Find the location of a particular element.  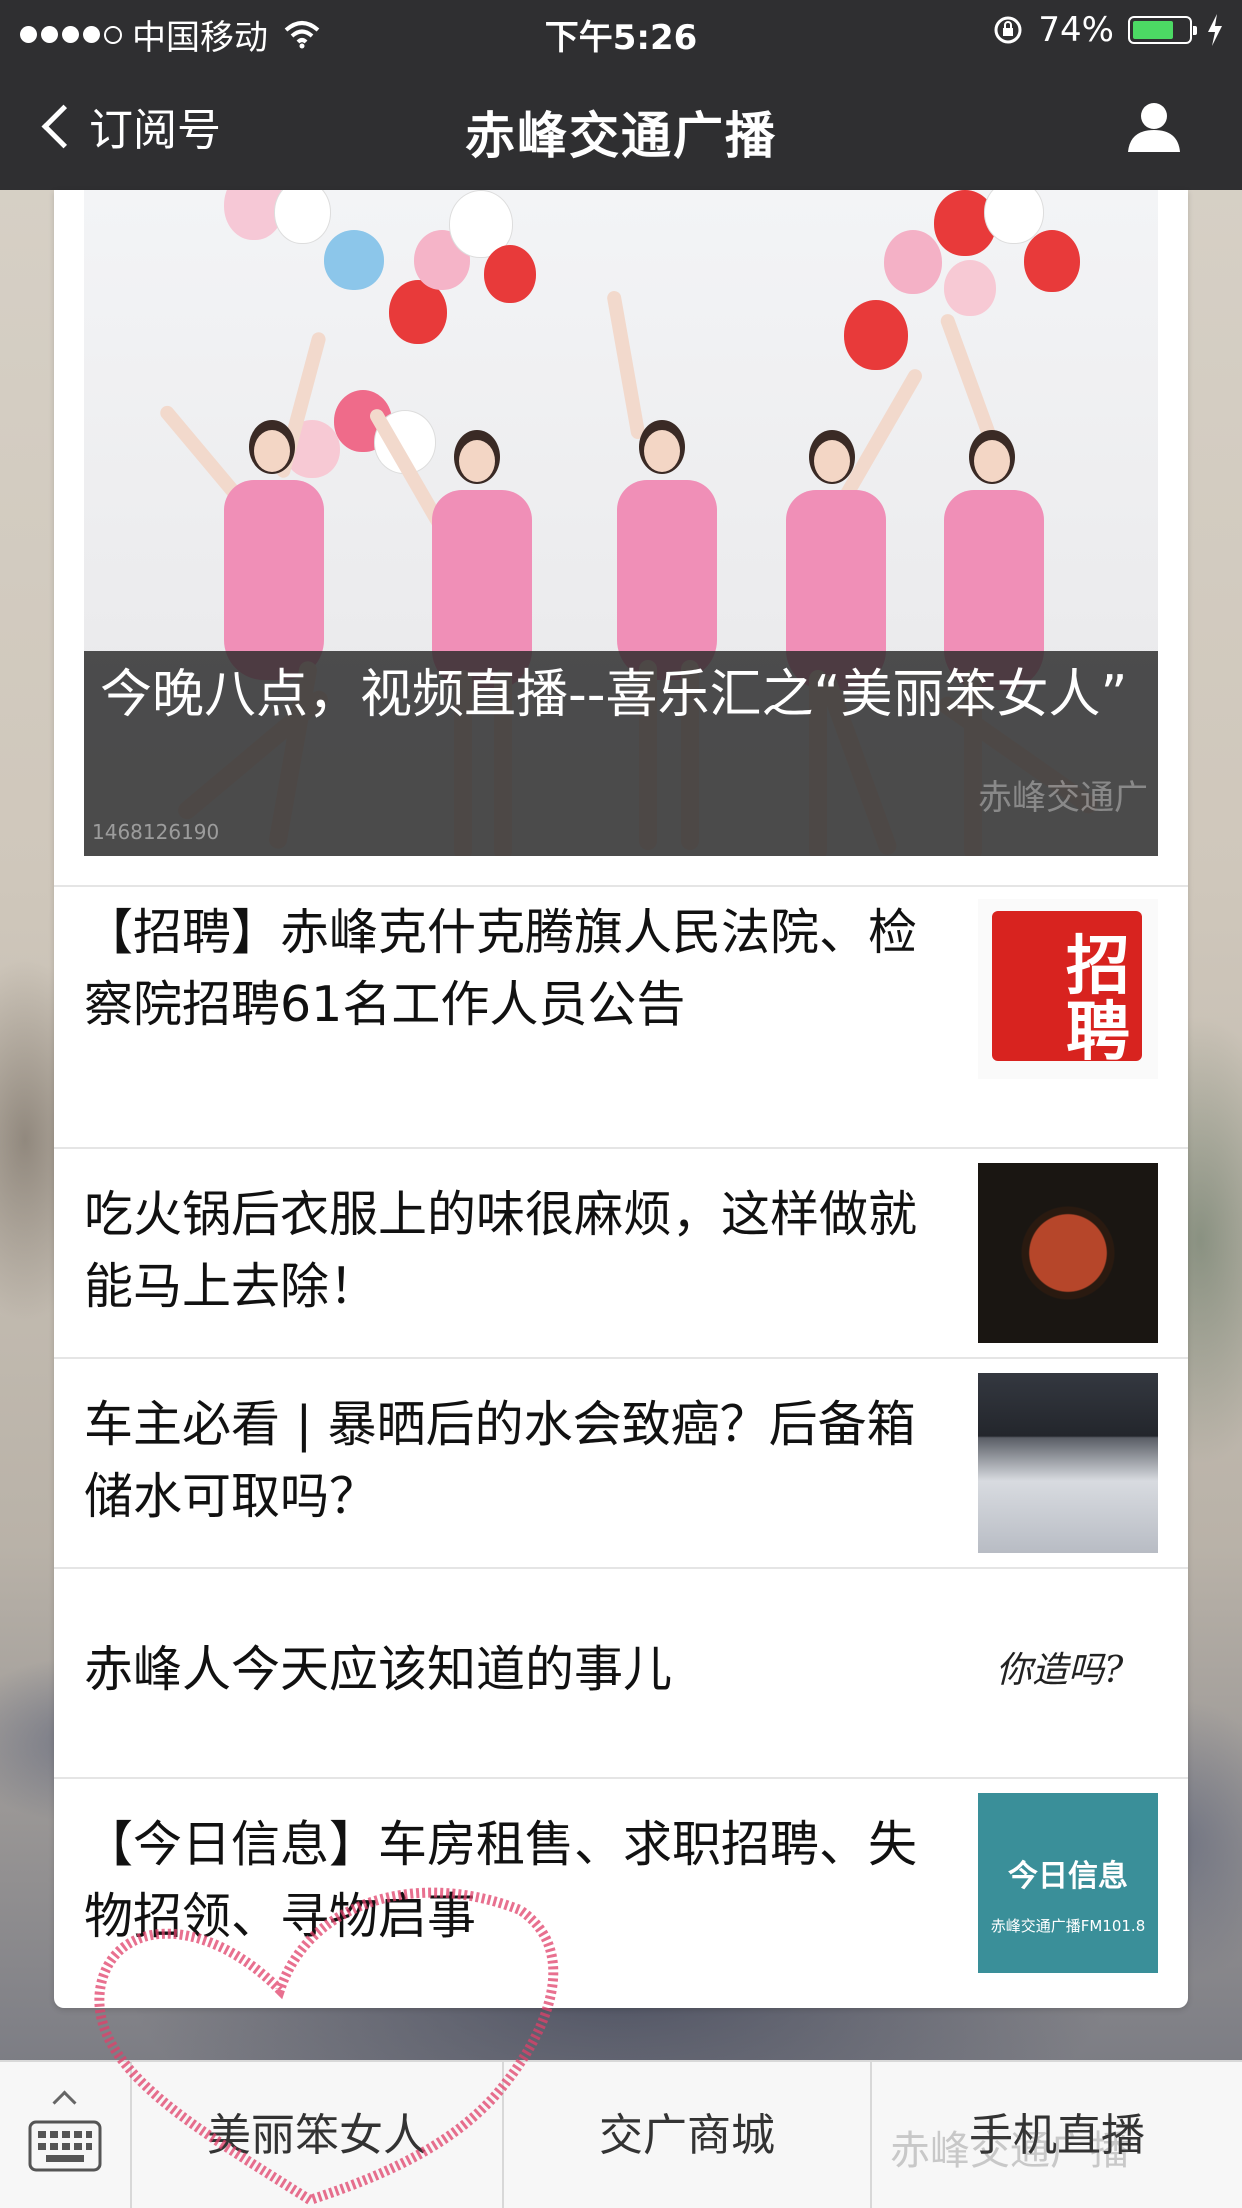

article-title: 【招聘】赤峰克什克腾旗人民法院、检察院招聘61名工作人员公告 is located at coordinates (501, 968).